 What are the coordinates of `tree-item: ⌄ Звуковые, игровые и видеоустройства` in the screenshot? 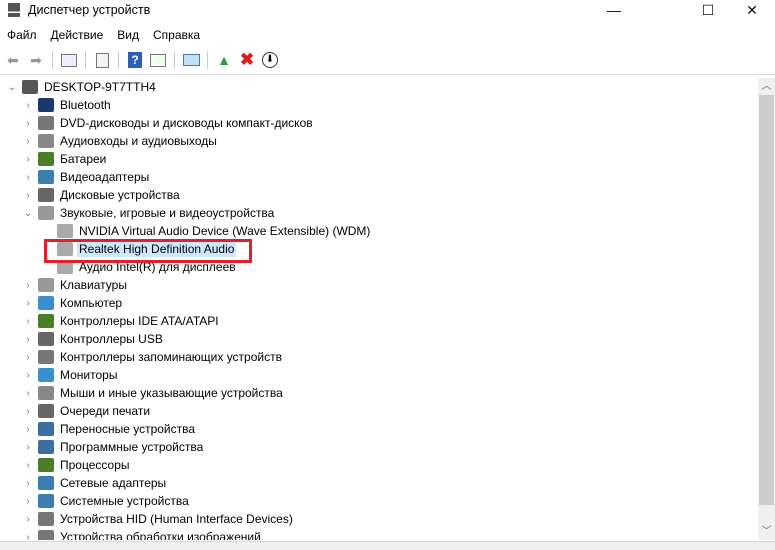 It's located at (149, 213).